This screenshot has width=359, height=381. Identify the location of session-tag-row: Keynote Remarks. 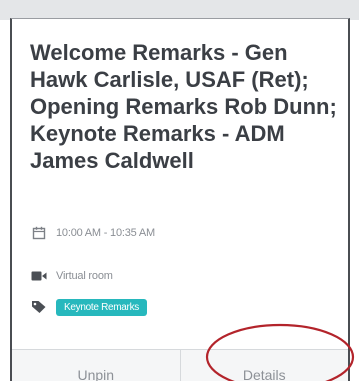
(88, 307).